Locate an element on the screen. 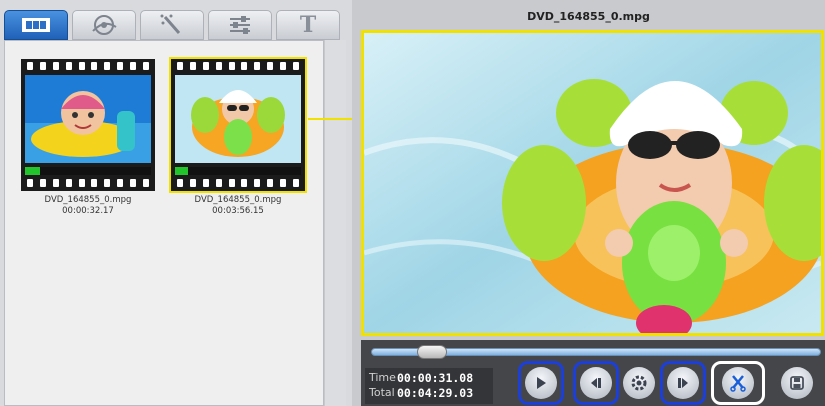 This screenshot has width=825, height=406. seek-handle is located at coordinates (432, 352).